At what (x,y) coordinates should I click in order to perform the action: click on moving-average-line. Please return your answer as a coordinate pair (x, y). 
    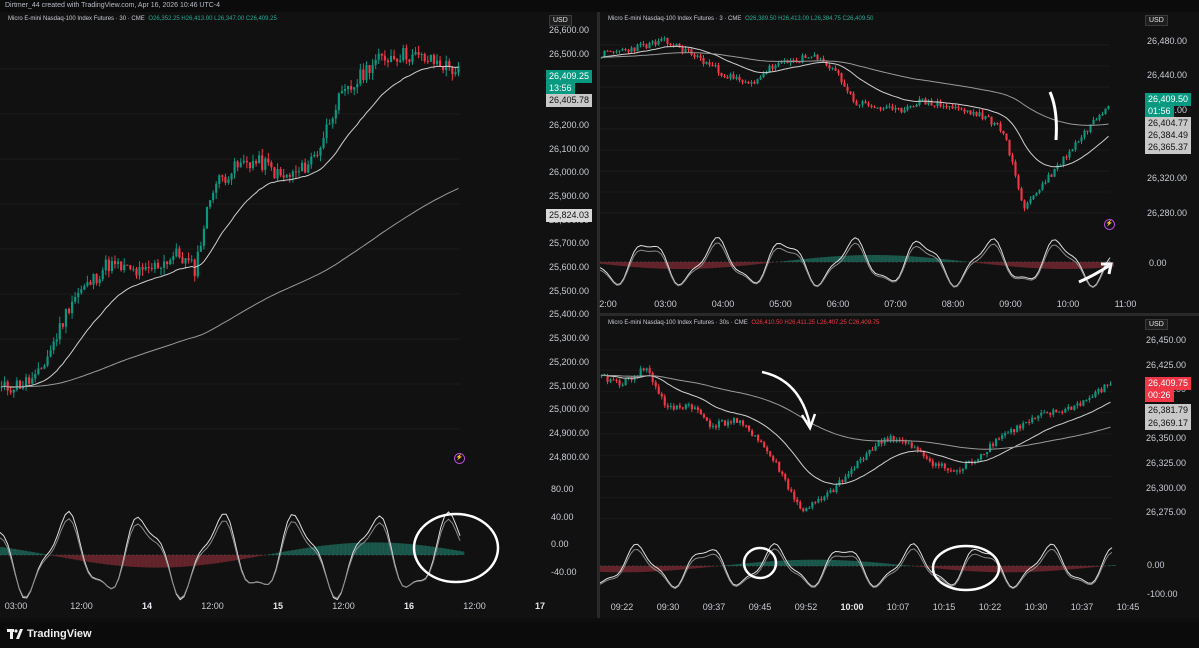
    Looking at the image, I should click on (856, 412).